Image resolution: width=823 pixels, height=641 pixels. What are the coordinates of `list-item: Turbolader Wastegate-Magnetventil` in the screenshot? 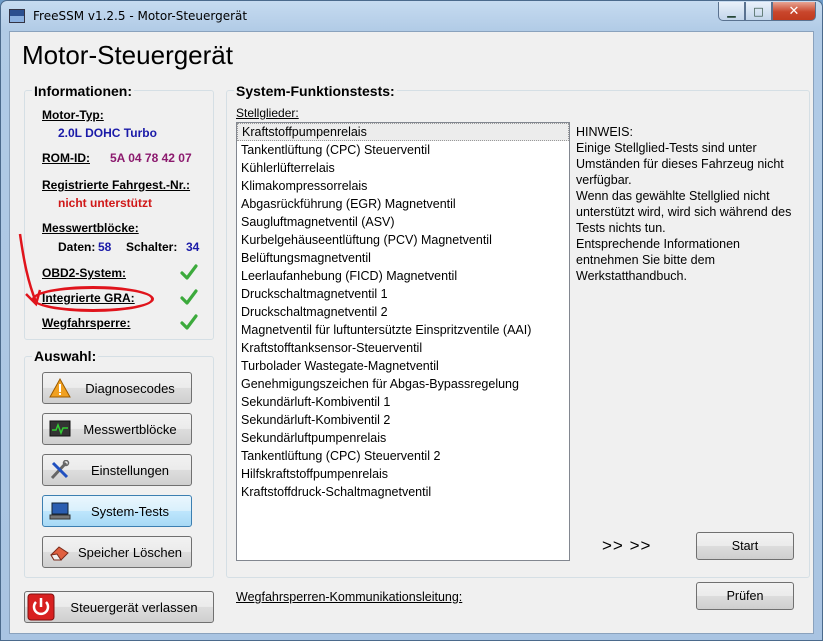 It's located at (403, 366).